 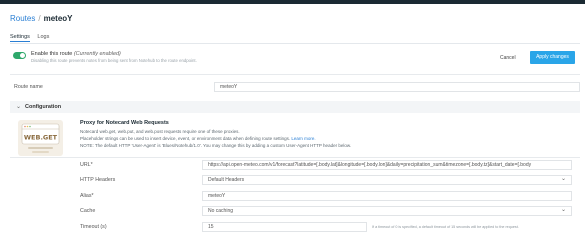 I want to click on top-bar, so click(x=292, y=2).